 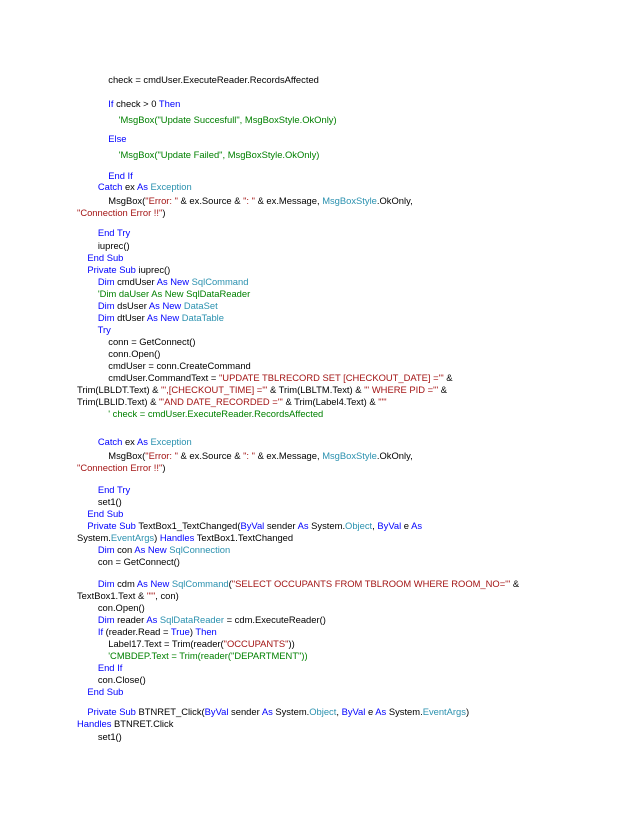 I want to click on code-line: Dim cmdUser As New SqlCommand, so click(x=163, y=282).